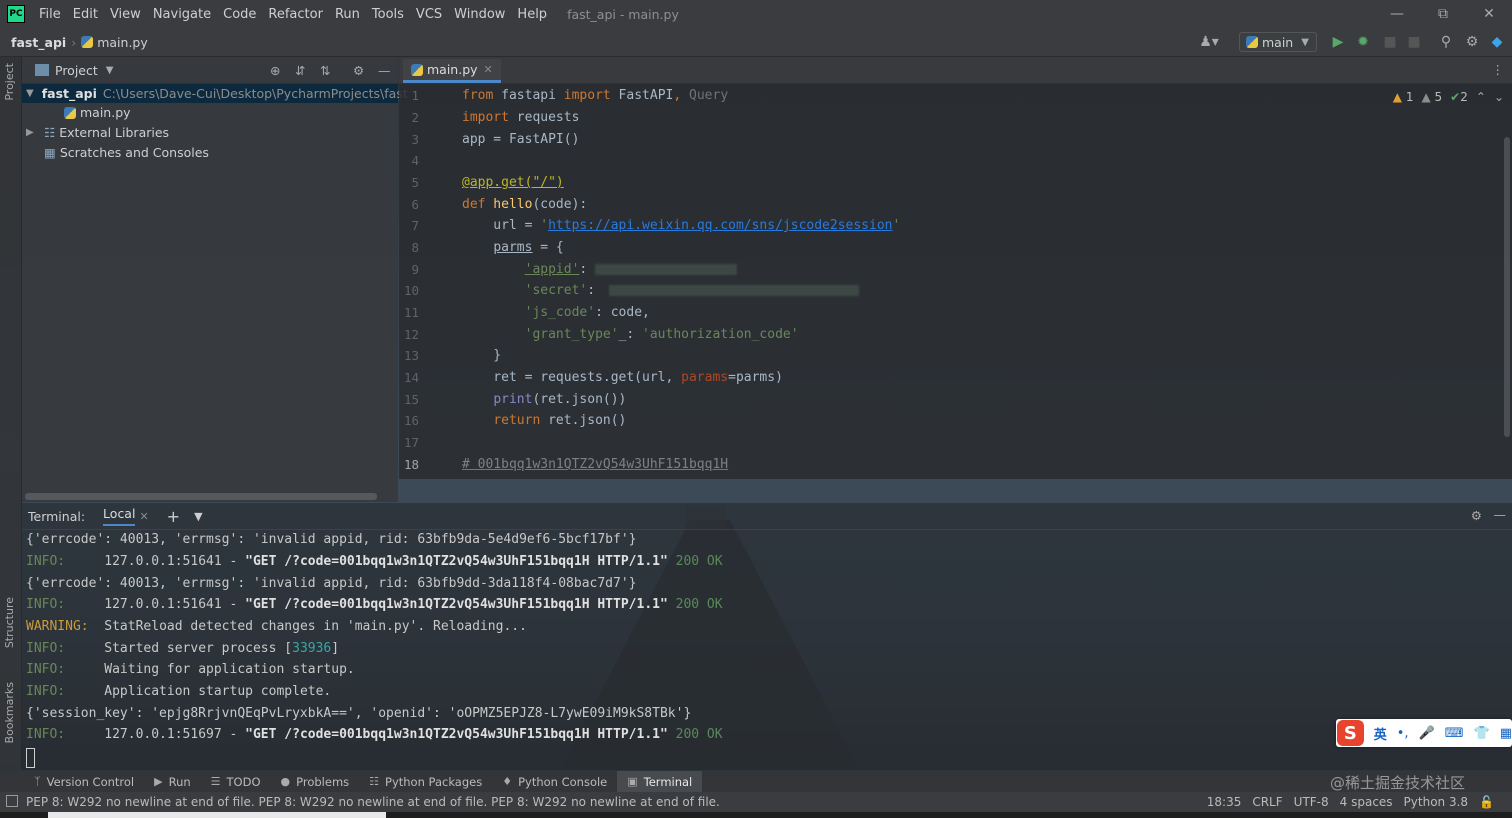 This screenshot has height=818, width=1512. What do you see at coordinates (1507, 287) in the screenshot?
I see `vertical-scrollbar` at bounding box center [1507, 287].